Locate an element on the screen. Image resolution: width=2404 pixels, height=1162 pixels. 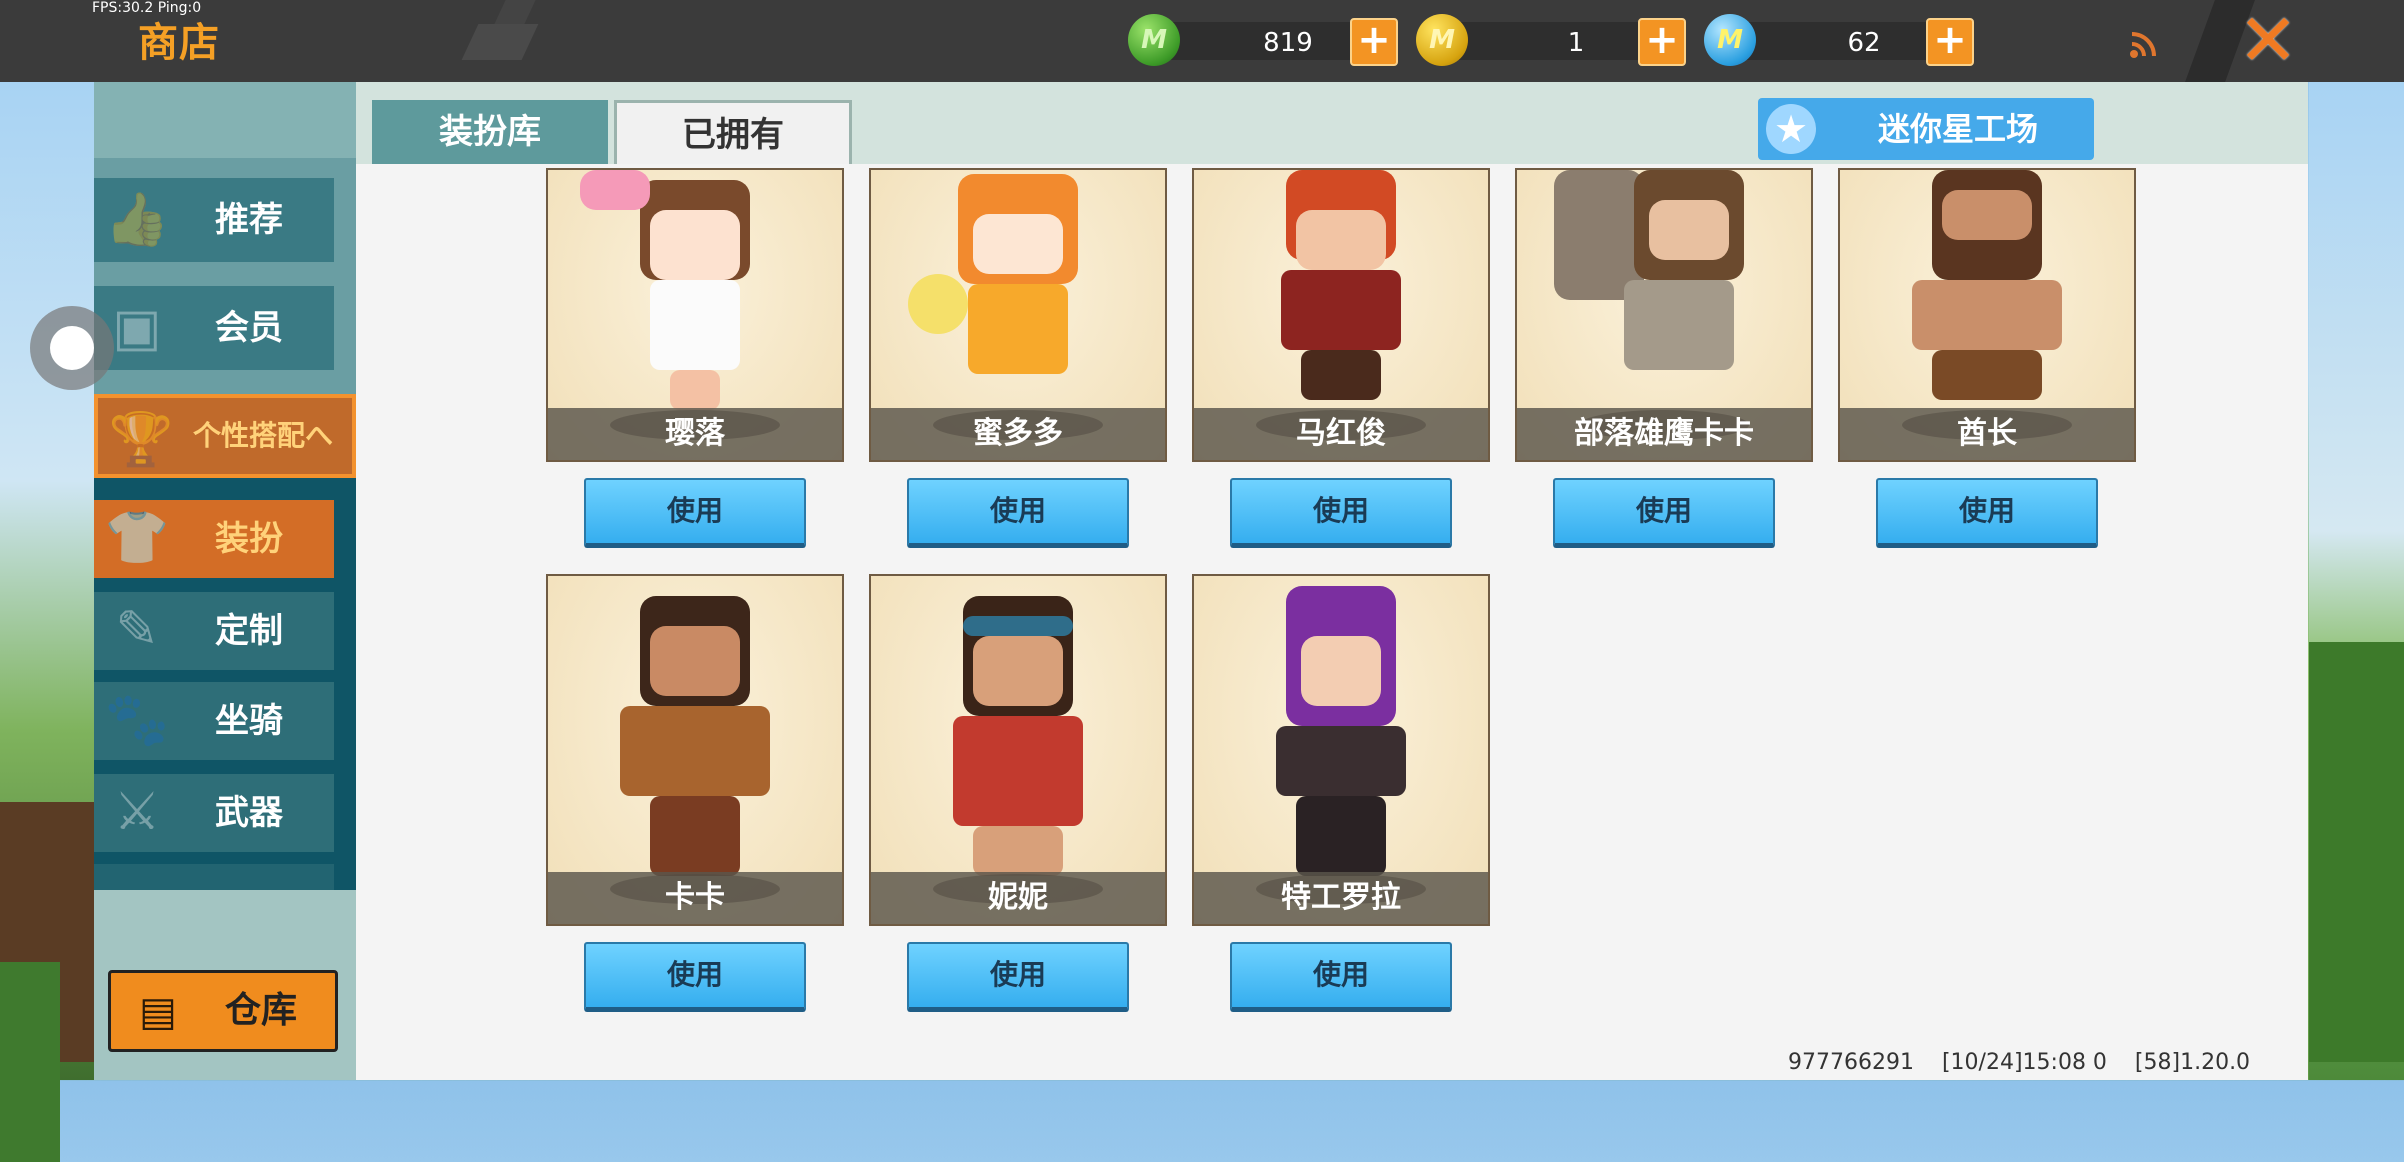
sidebar-subitem-custom: ✎ 定制 is located at coordinates (214, 631).